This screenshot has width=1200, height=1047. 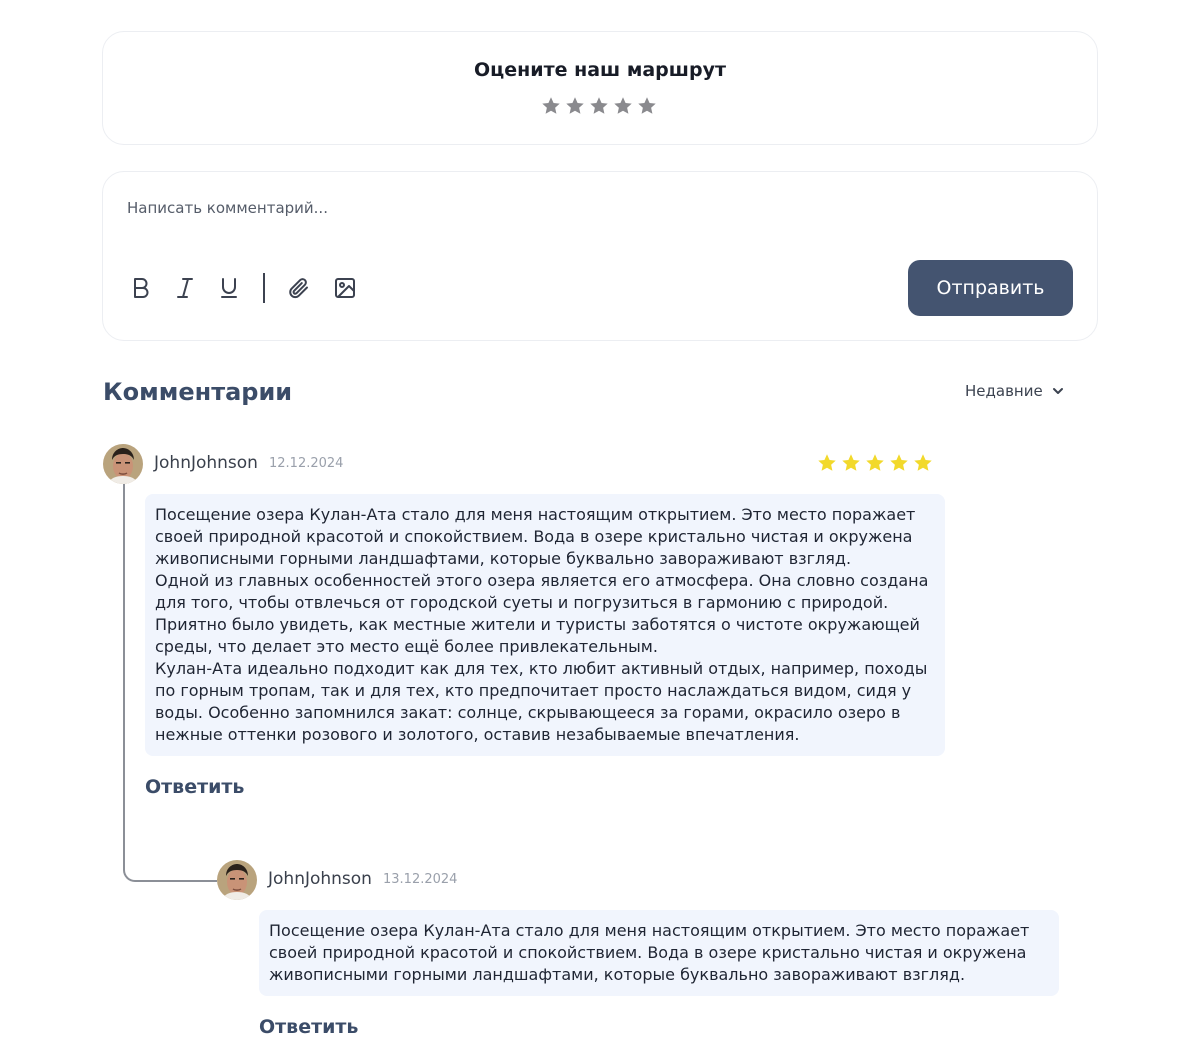 I want to click on underline-icon, so click(x=229, y=288).